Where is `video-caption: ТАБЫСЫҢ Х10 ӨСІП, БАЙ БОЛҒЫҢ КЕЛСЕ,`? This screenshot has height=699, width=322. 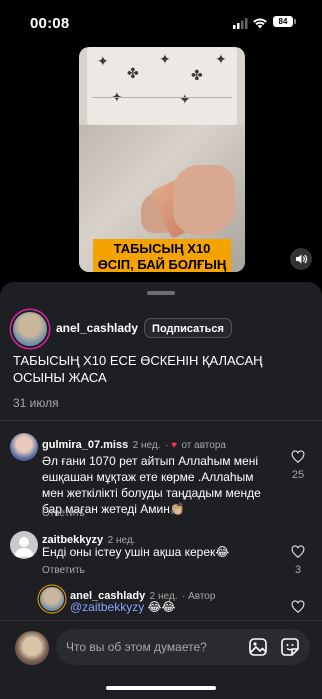 video-caption: ТАБЫСЫҢ Х10 ӨСІП, БАЙ БОЛҒЫҢ КЕЛСЕ, is located at coordinates (162, 255).